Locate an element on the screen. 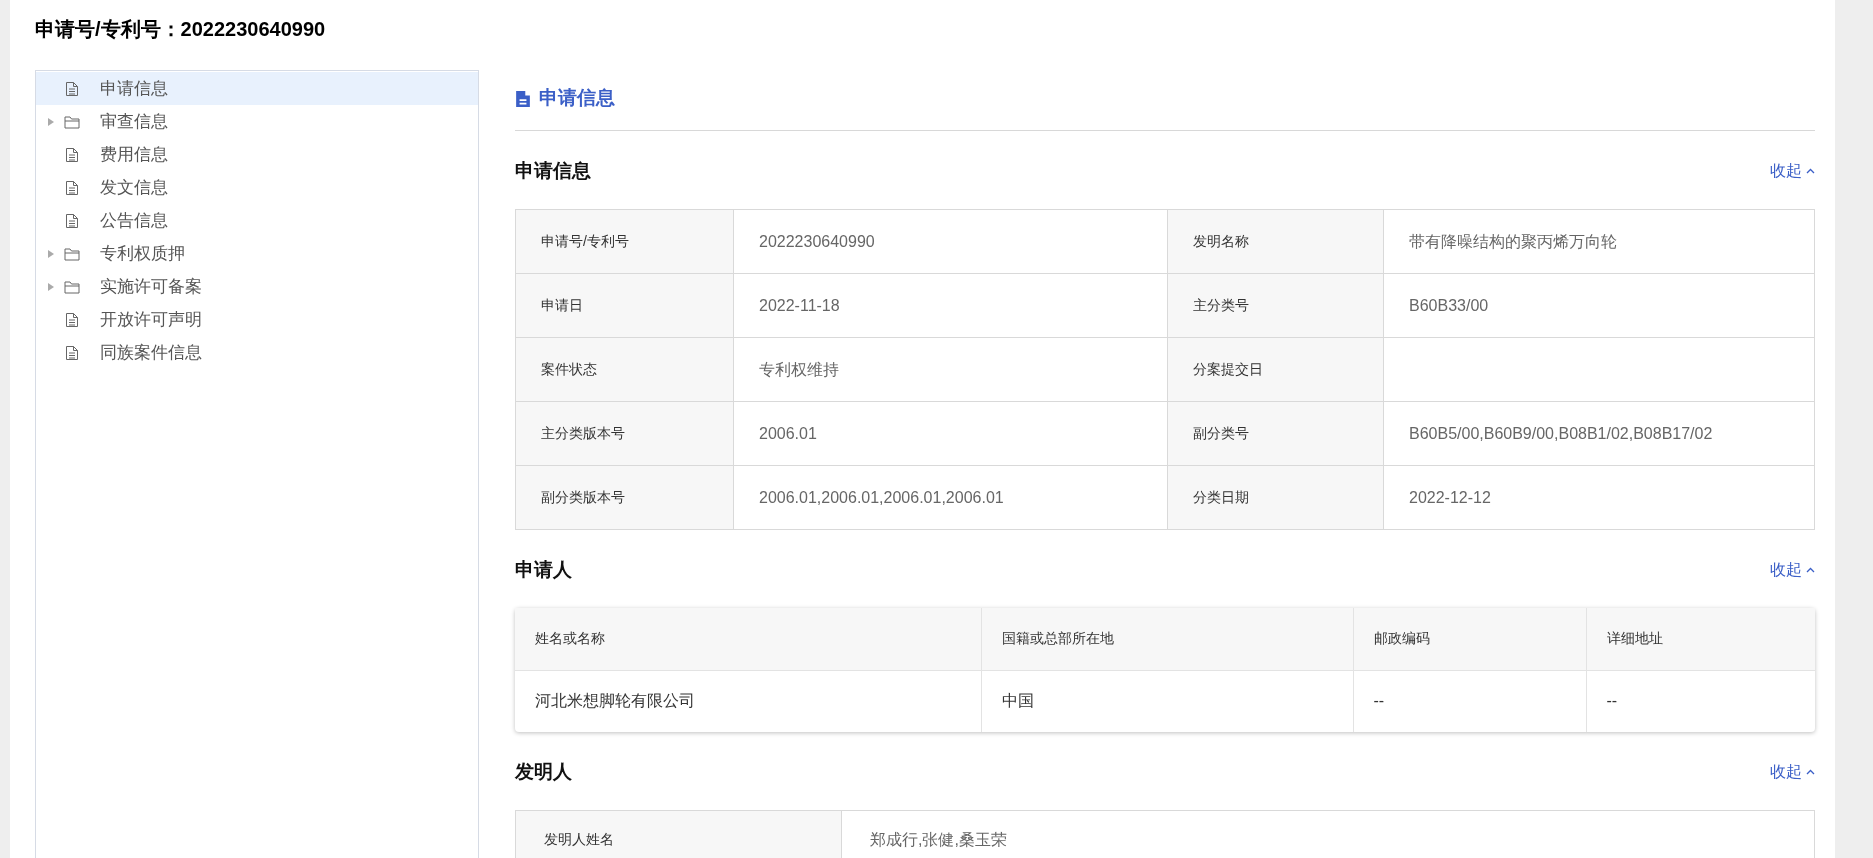  field-label: 分类日期 is located at coordinates (1275, 497).